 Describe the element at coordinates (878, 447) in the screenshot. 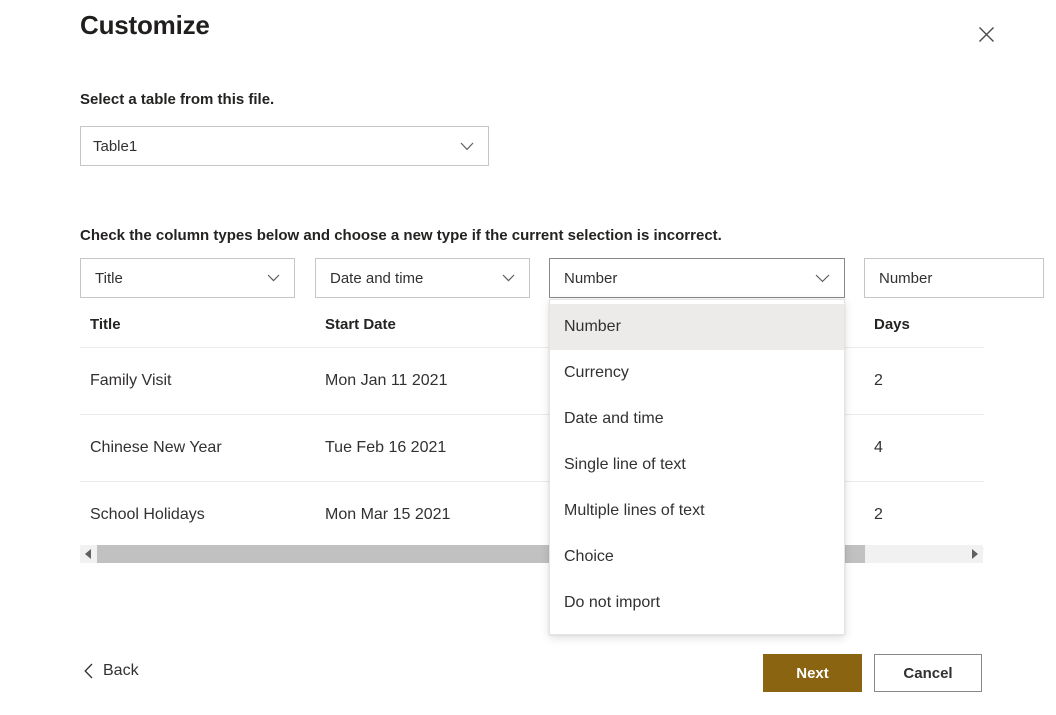

I see `cell-days: 4` at that location.